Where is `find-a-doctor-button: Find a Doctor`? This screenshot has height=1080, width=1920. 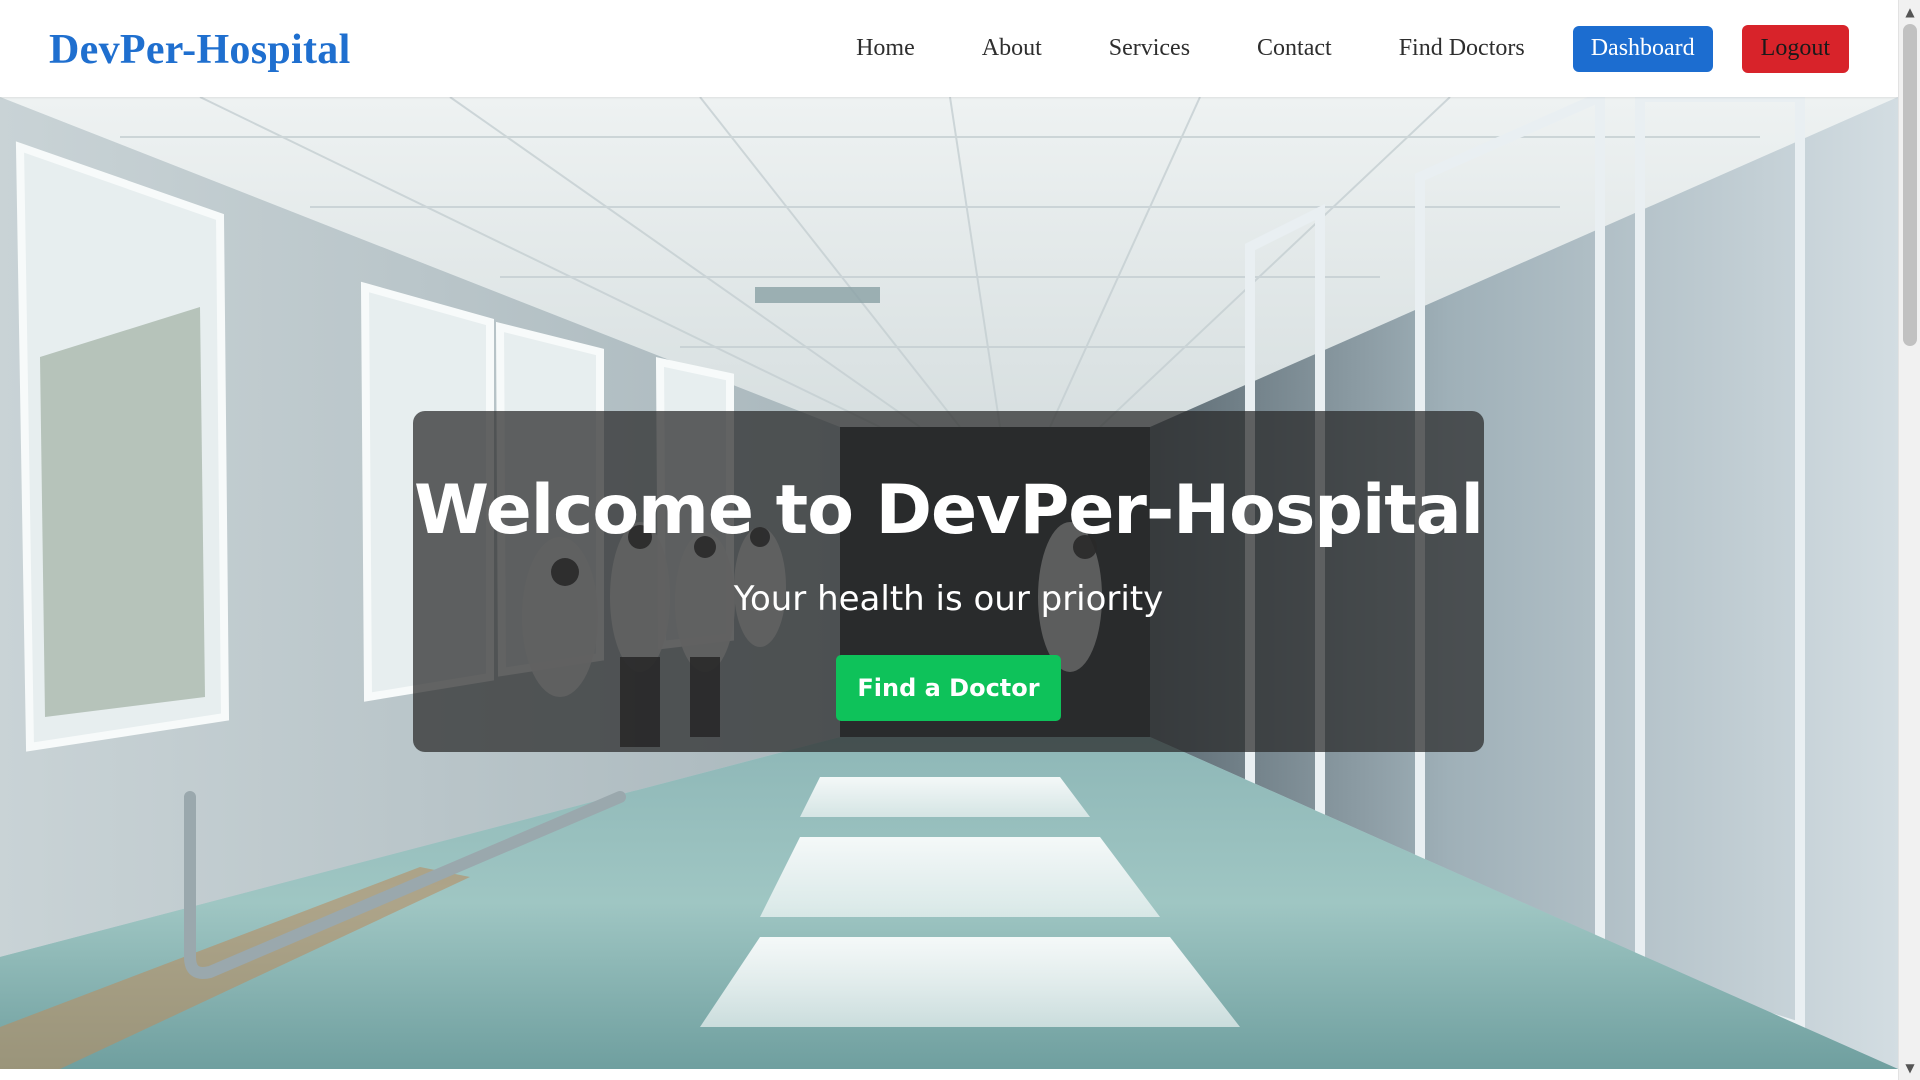 find-a-doctor-button: Find a Doctor is located at coordinates (948, 688).